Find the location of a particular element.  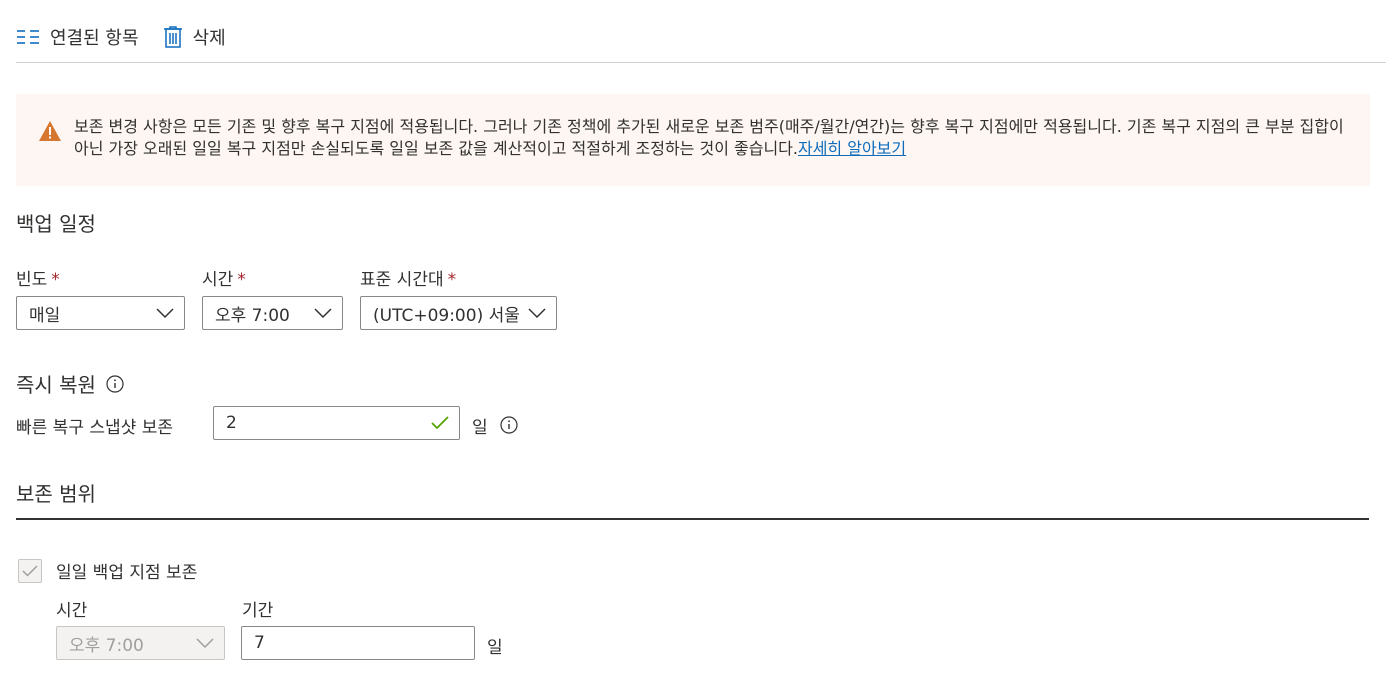

daily-time-label: 시간 is located at coordinates (72, 611).